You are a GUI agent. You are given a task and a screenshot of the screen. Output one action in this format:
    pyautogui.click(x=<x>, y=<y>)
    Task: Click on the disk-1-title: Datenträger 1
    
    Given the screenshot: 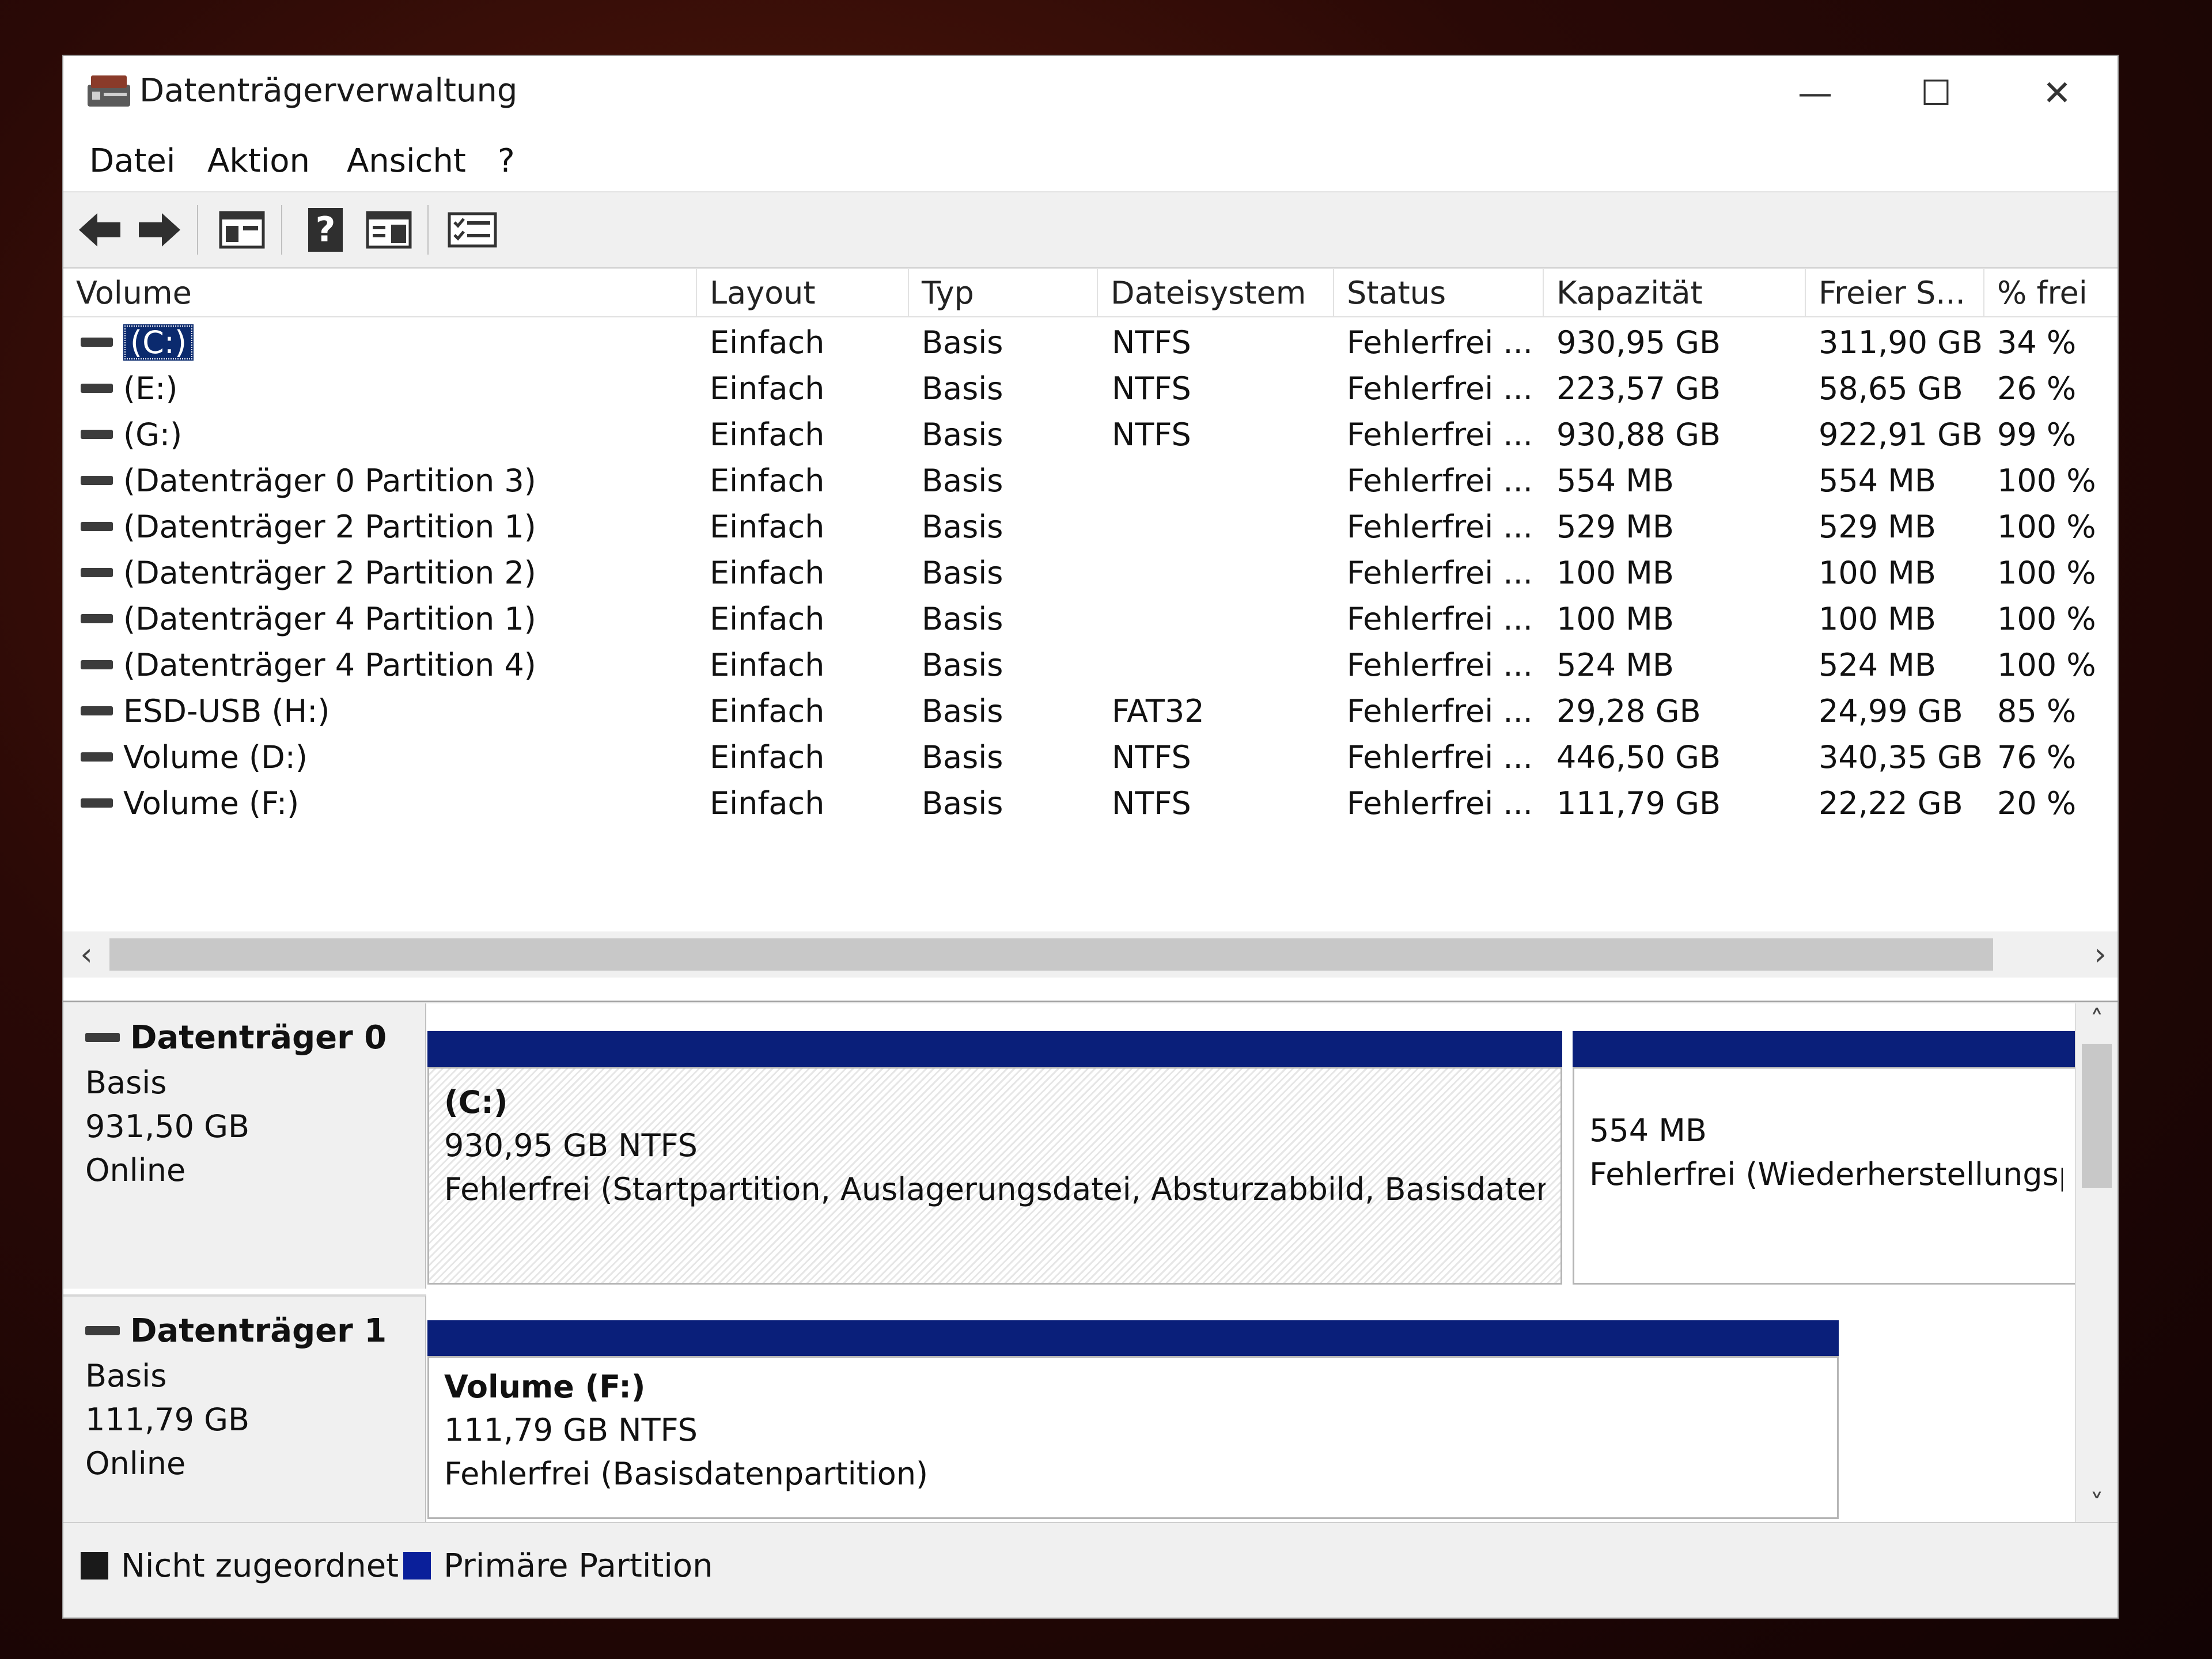 What is the action you would take?
    pyautogui.click(x=255, y=1331)
    